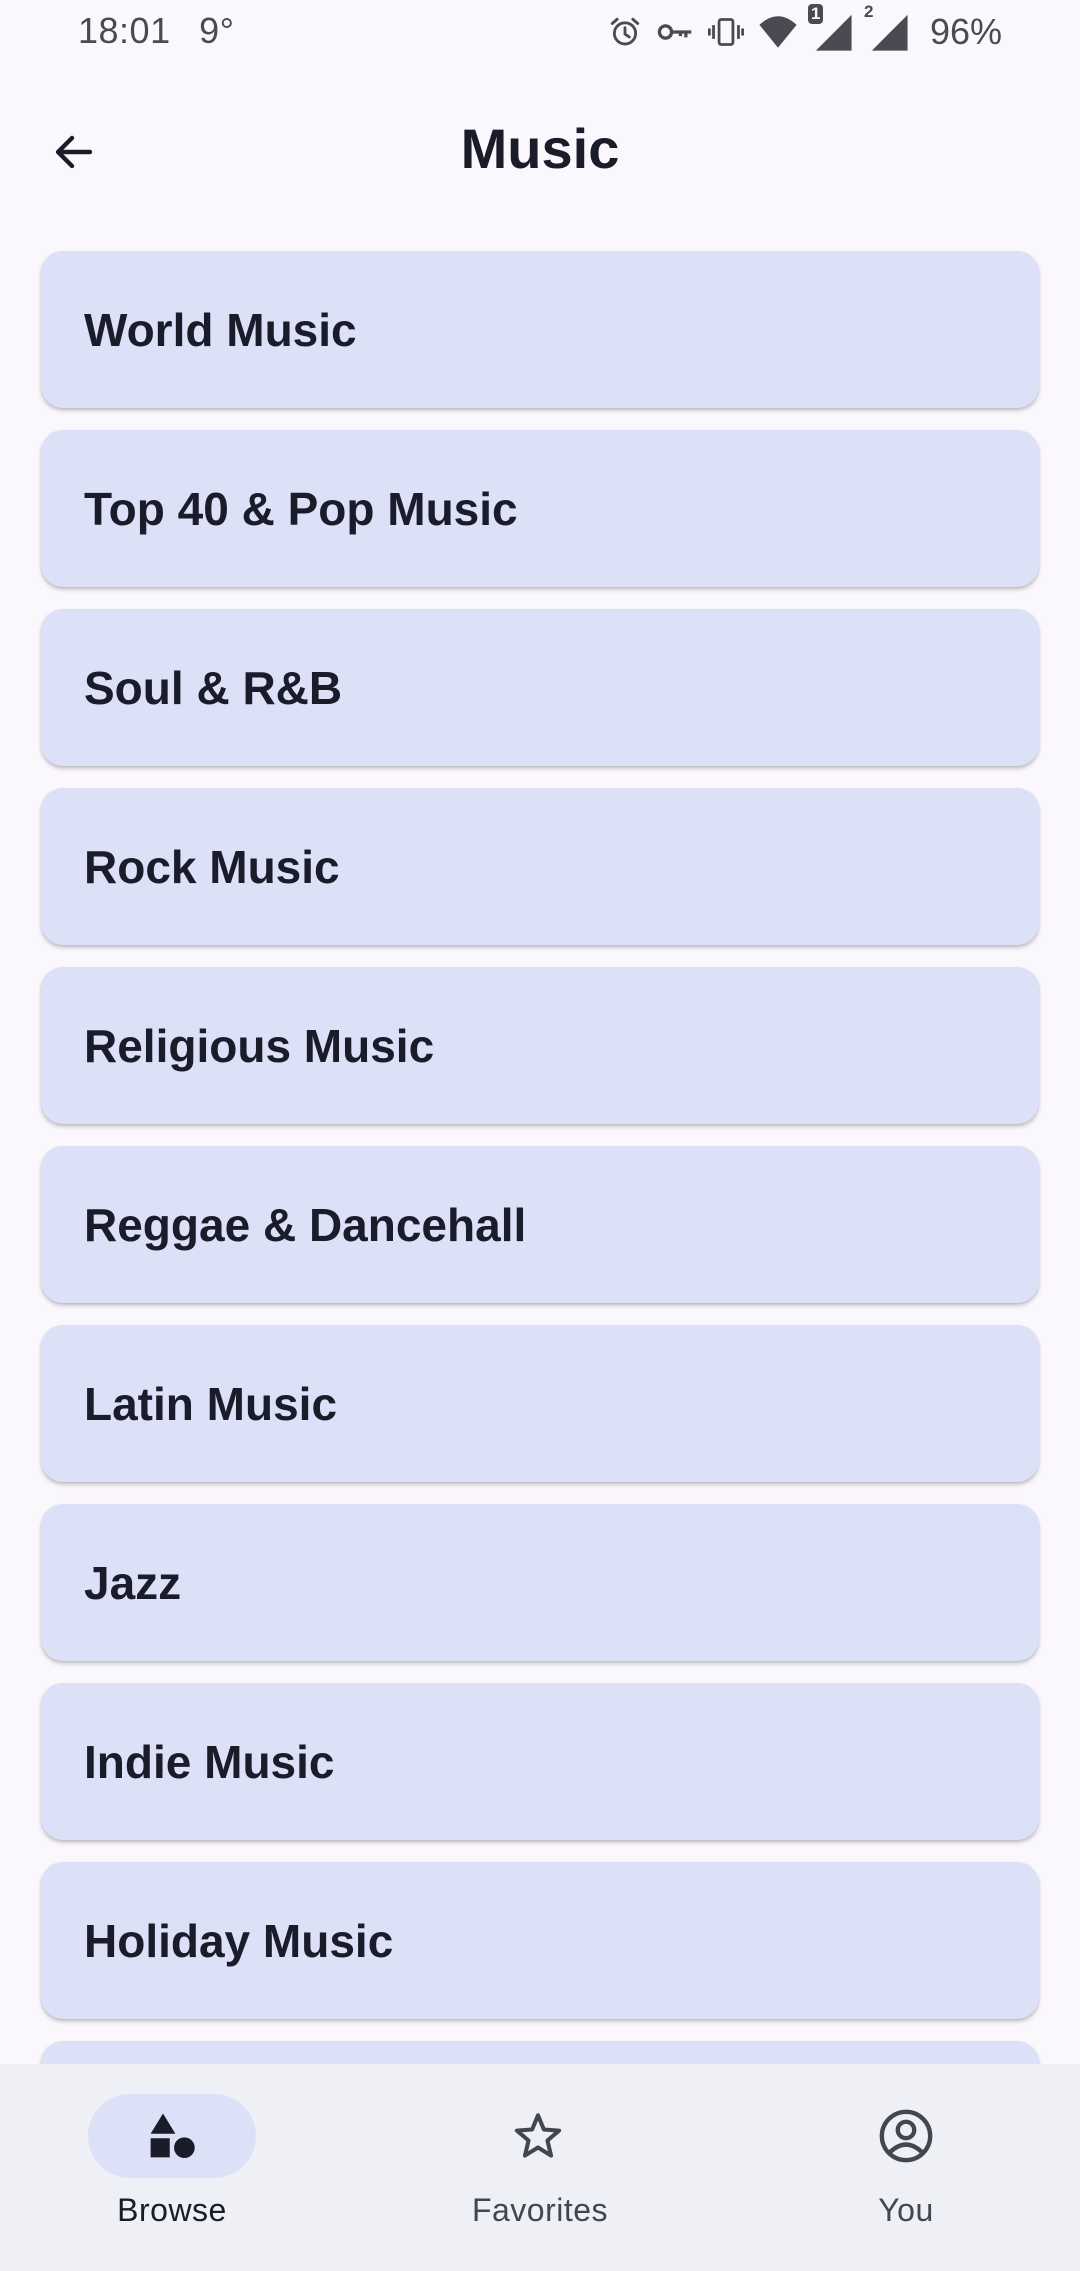  Describe the element at coordinates (906, 2210) in the screenshot. I see `nav-label-you: You` at that location.